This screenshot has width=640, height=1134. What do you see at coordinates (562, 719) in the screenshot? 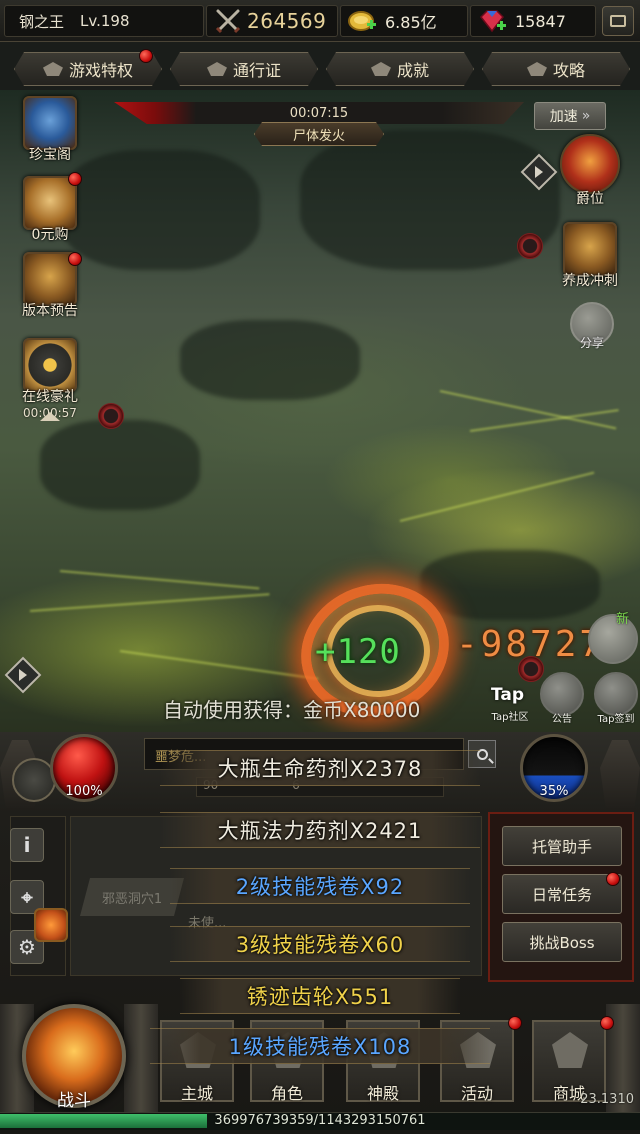
I see `notice-label: 公告` at bounding box center [562, 719].